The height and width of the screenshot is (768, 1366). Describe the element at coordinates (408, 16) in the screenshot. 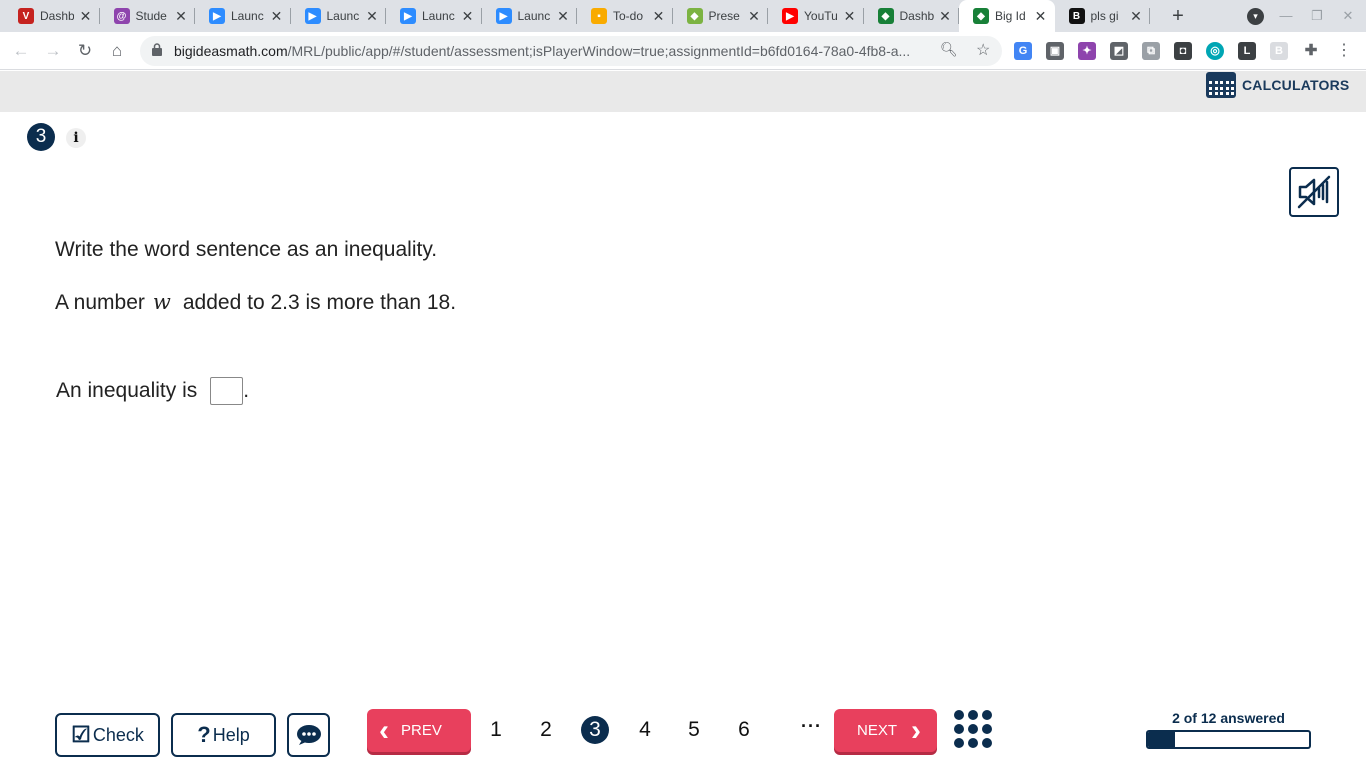

I see `zoom-icon: ▶` at that location.